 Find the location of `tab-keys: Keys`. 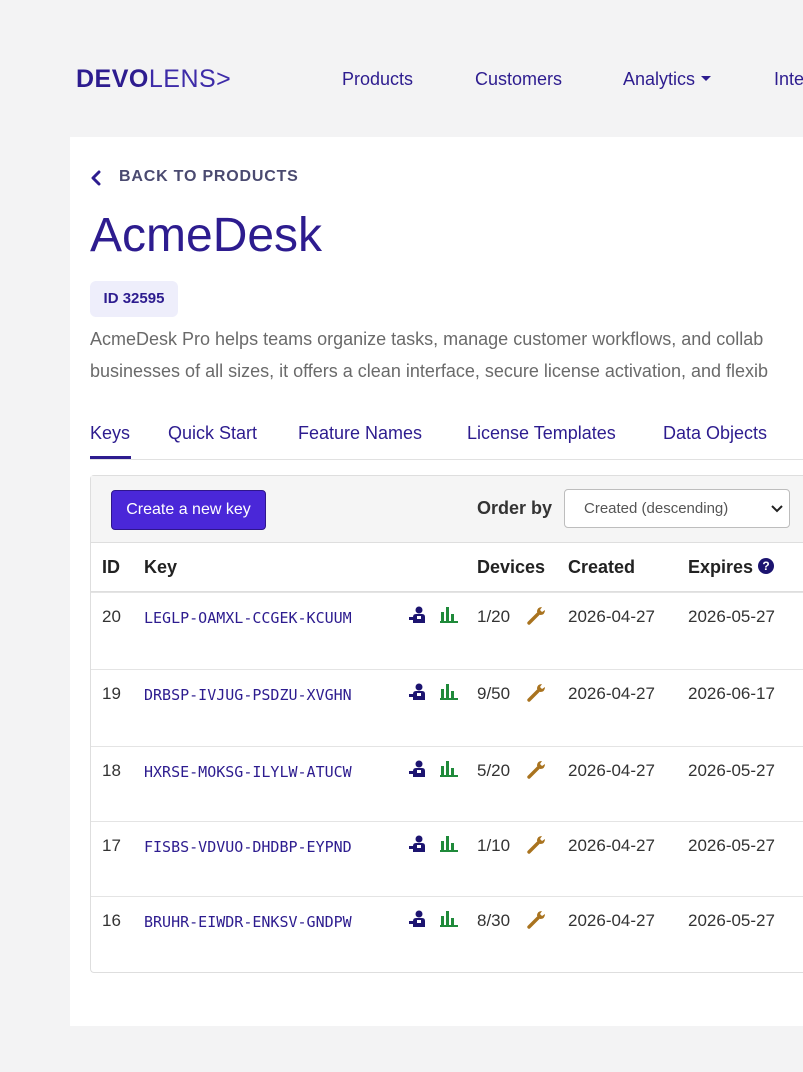

tab-keys: Keys is located at coordinates (110, 433).